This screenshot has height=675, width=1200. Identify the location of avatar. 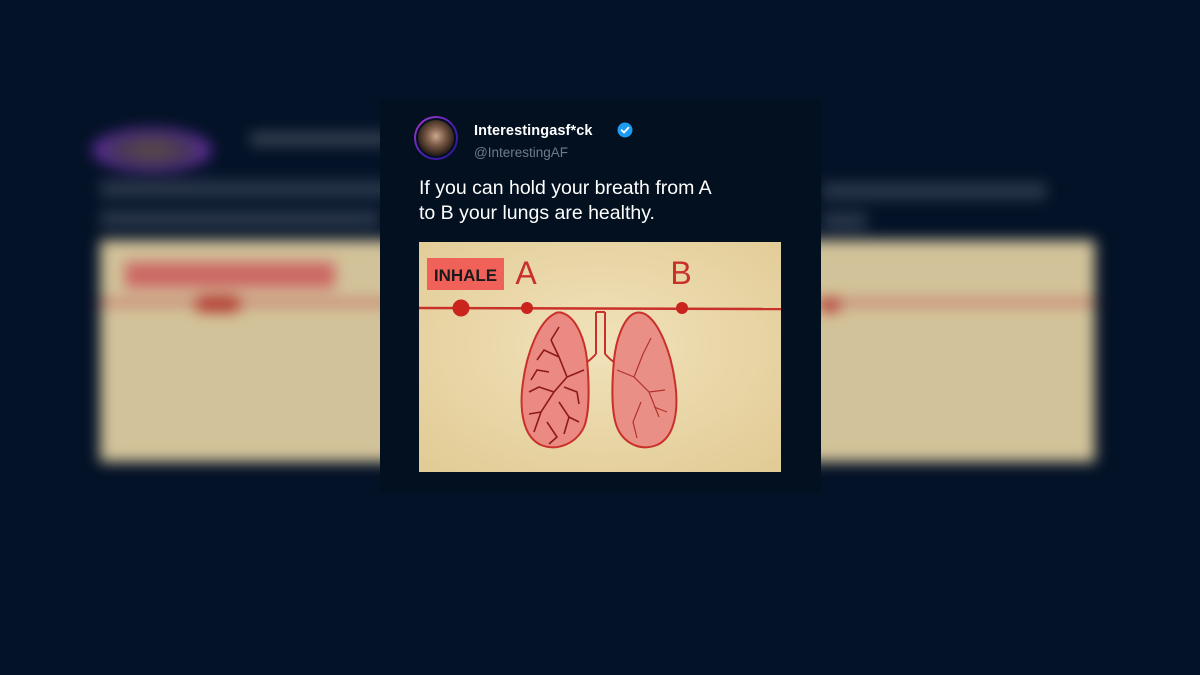
(436, 138).